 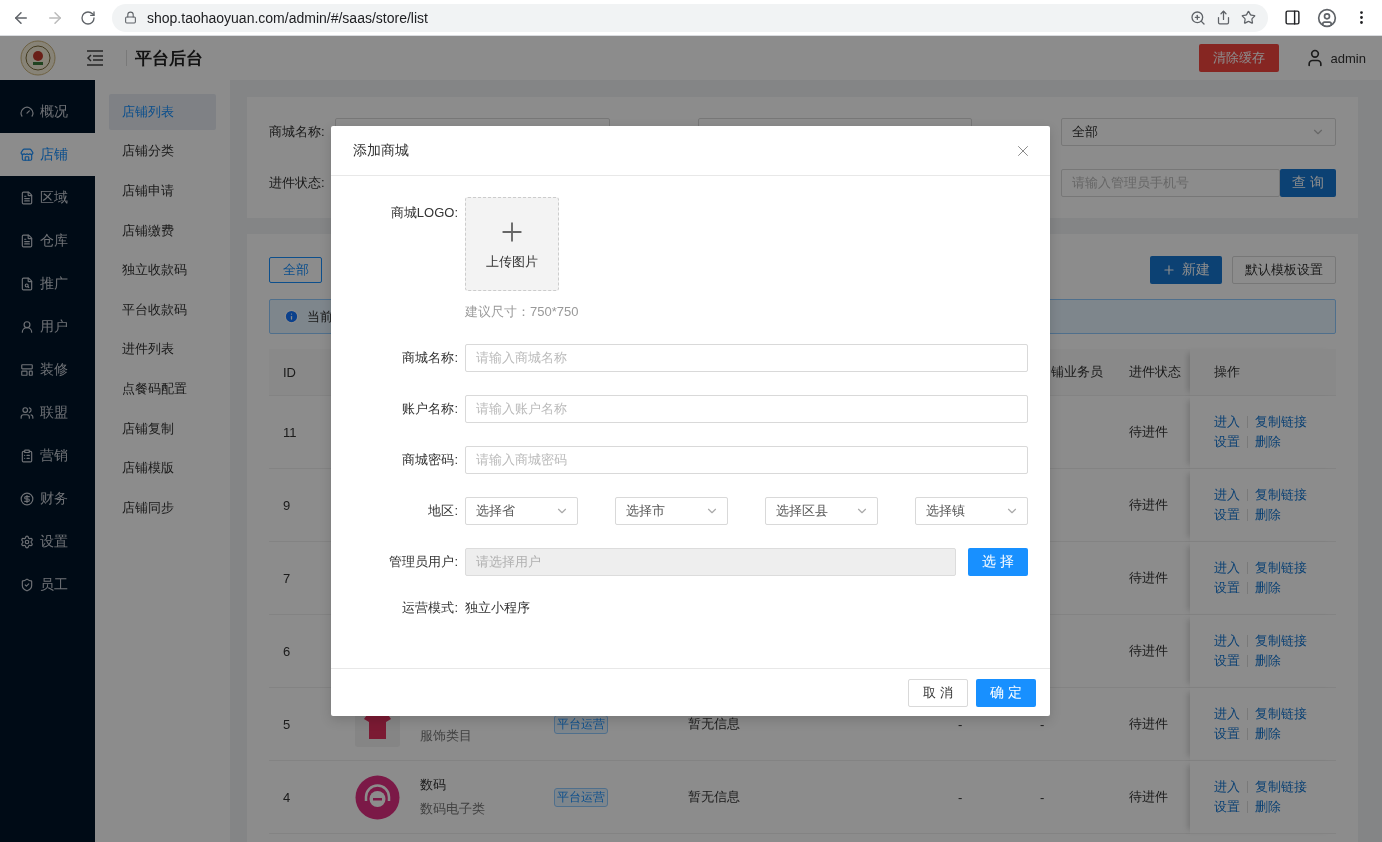 What do you see at coordinates (423, 213) in the screenshot?
I see `field-label: 商城LOGO:` at bounding box center [423, 213].